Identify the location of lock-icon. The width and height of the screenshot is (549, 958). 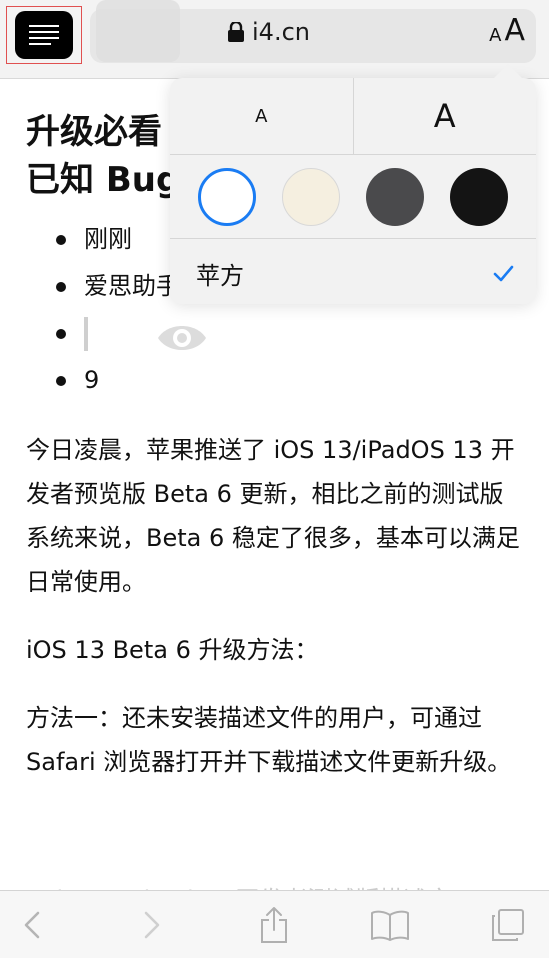
(236, 32).